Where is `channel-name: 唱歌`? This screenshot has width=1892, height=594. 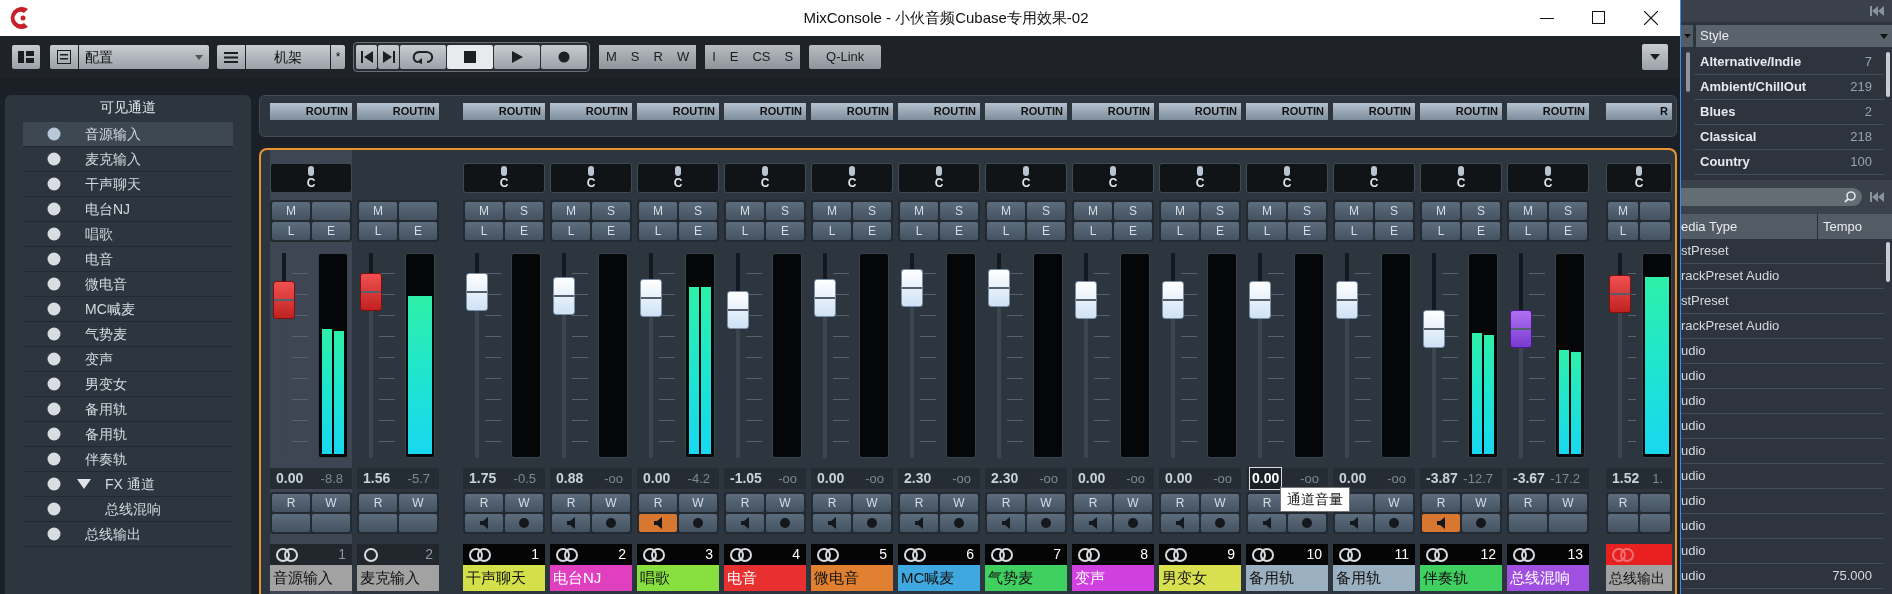 channel-name: 唱歌 is located at coordinates (678, 578).